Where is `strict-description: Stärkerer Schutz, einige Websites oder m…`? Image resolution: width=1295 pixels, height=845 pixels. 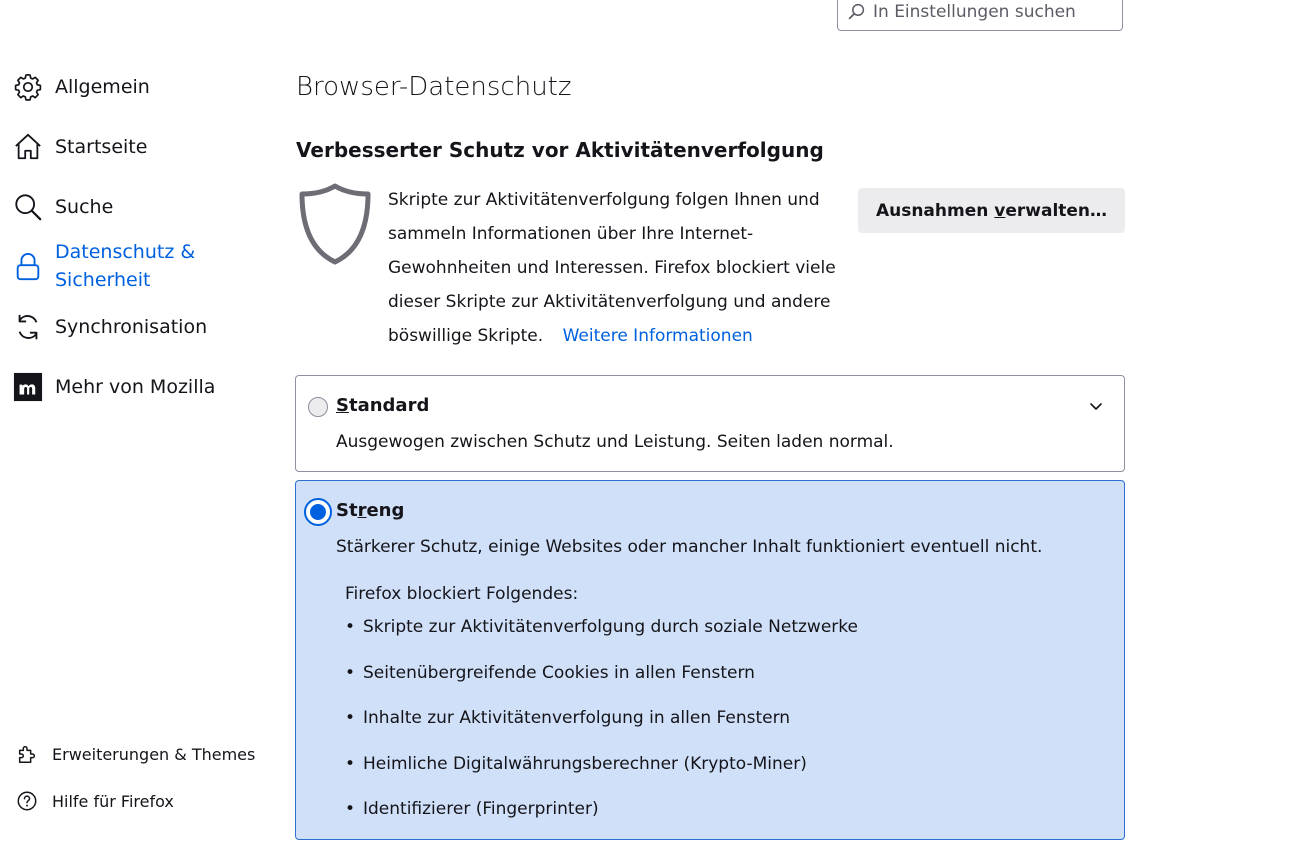
strict-description: Stärkerer Schutz, einige Websites oder m… is located at coordinates (689, 547).